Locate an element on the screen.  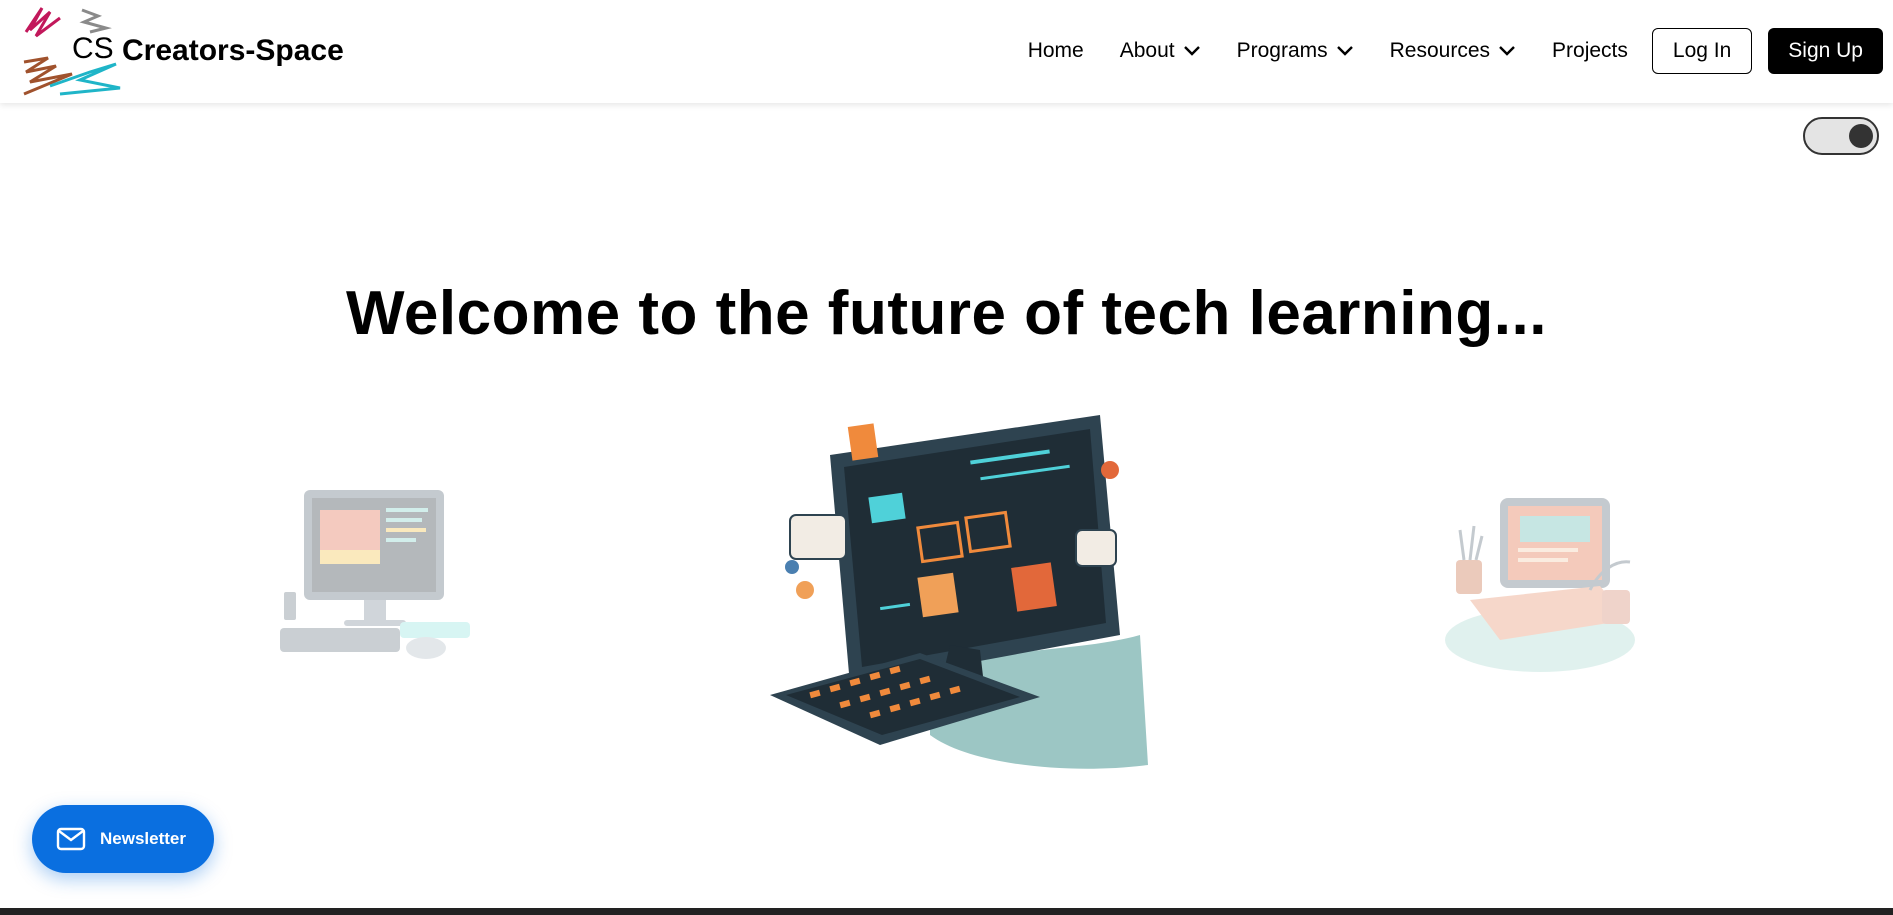
carousel-slide-laptop is located at coordinates (1540, 582).